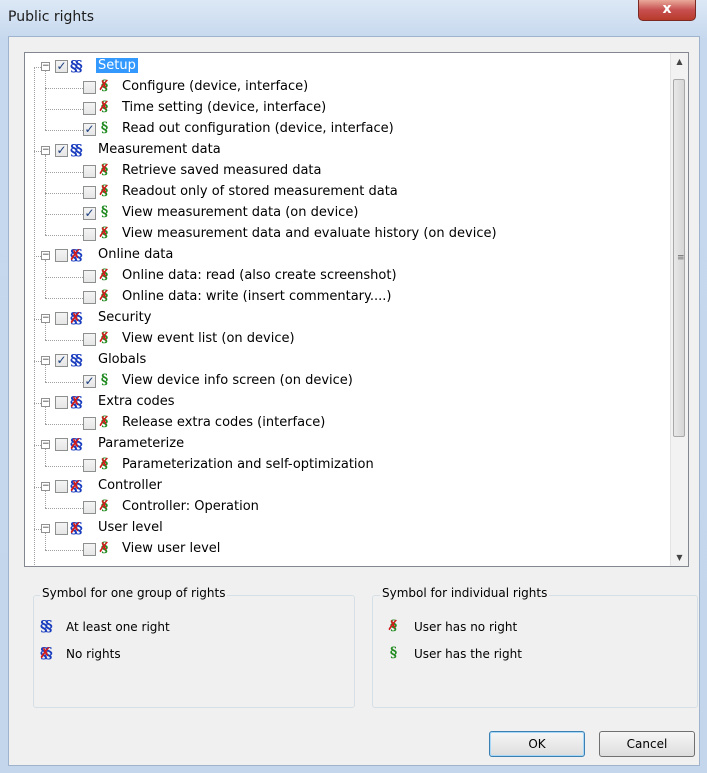  Describe the element at coordinates (345, 529) in the screenshot. I see `tree-group-node: §§✗ User level` at that location.